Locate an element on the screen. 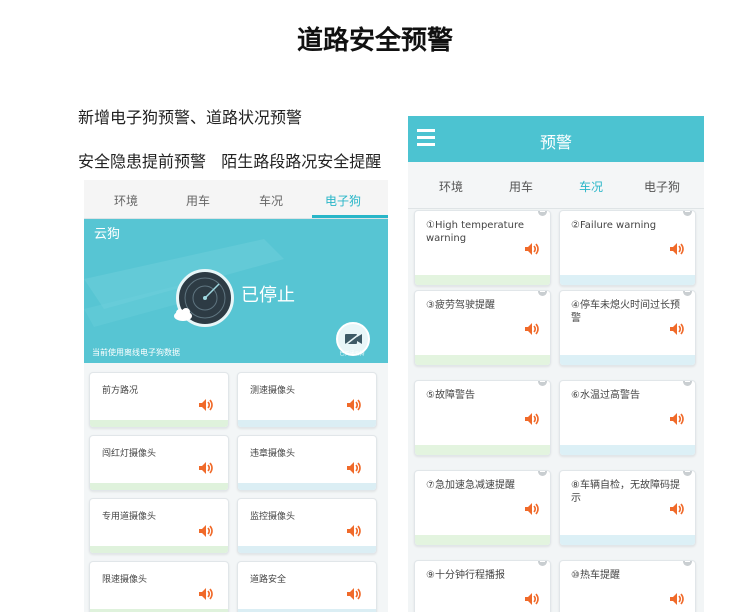  warning-title: 预警 is located at coordinates (555, 142).